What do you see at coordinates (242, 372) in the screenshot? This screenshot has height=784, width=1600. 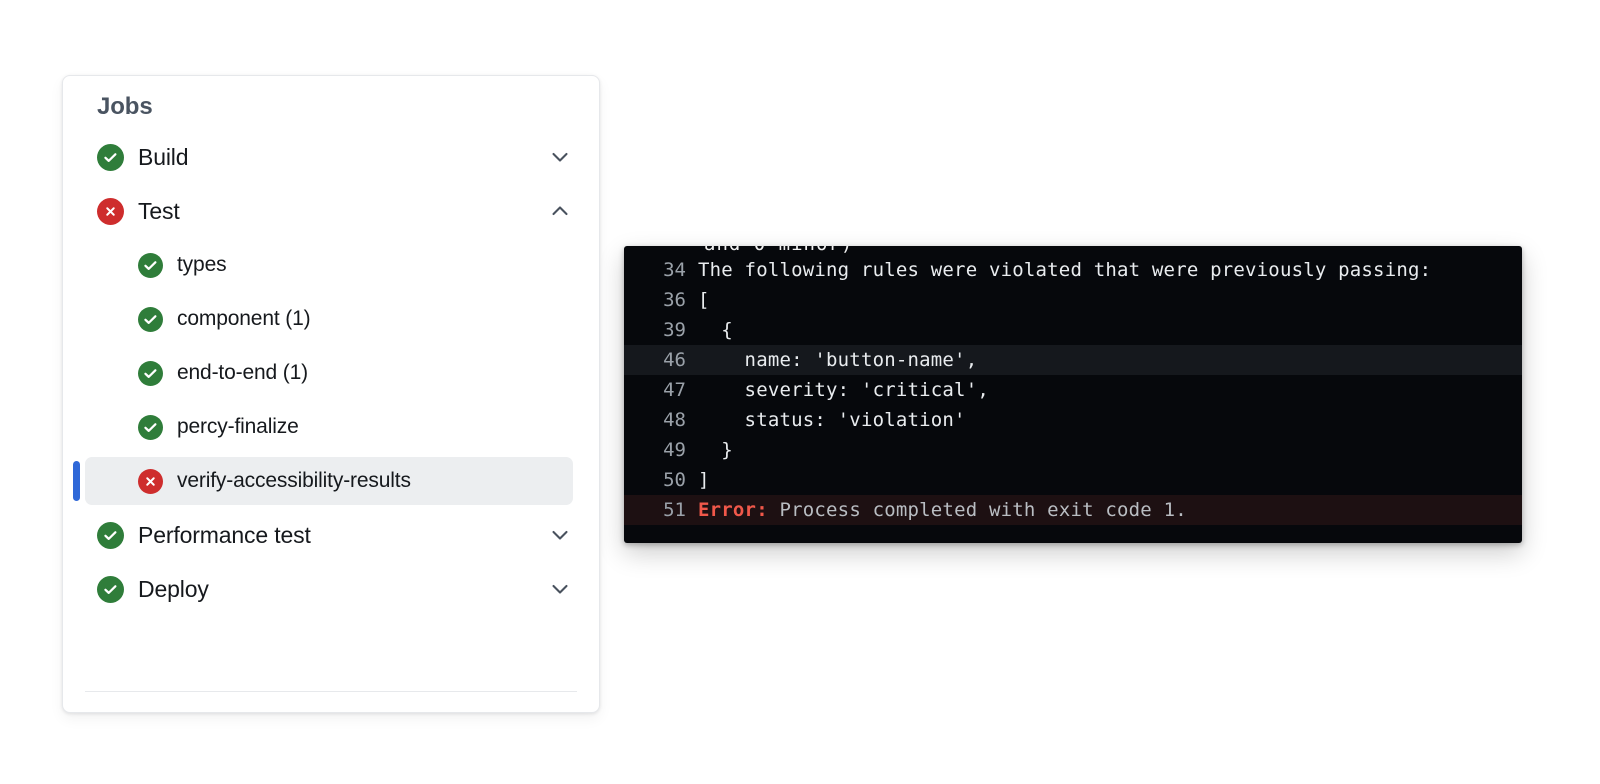 I see `job-row-label: end-to-end (1)` at bounding box center [242, 372].